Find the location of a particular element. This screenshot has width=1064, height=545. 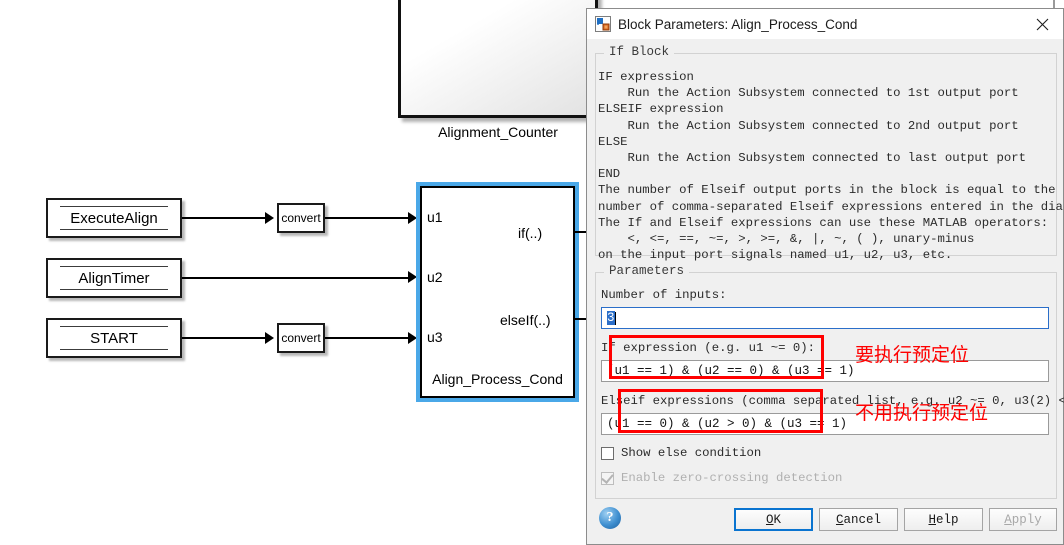

elseif-expressions-value: (u1 == 0) & (u2 > 0) & (u3 == 1) is located at coordinates (727, 424).